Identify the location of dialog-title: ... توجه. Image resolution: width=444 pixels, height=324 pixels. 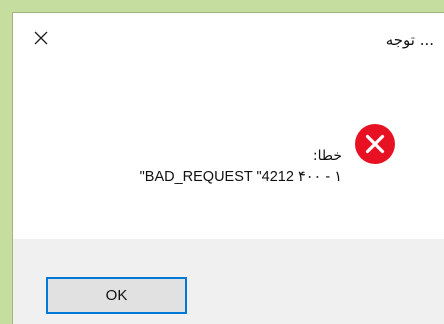
(409, 40).